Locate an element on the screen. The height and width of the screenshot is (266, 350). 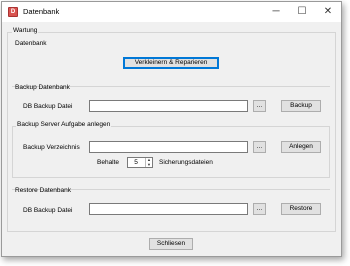
backup-file-input is located at coordinates (168, 106).